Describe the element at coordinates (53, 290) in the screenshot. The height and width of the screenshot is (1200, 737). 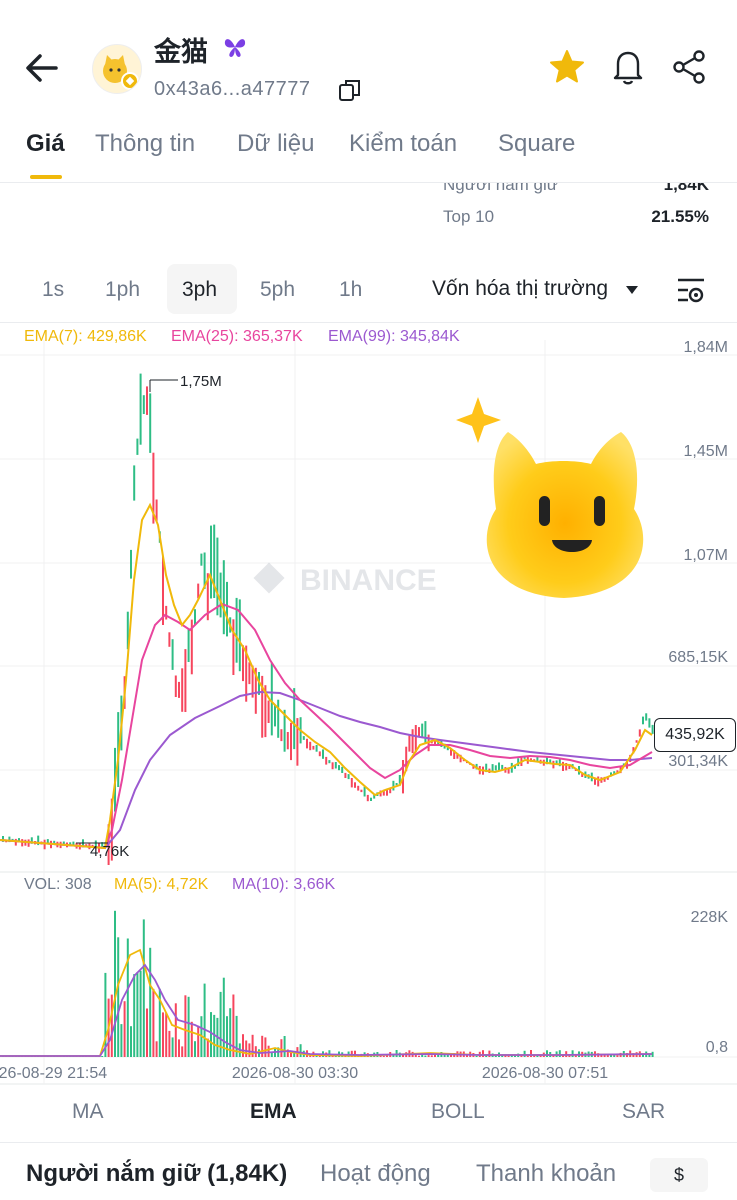
I see `interval-1s: 1s` at that location.